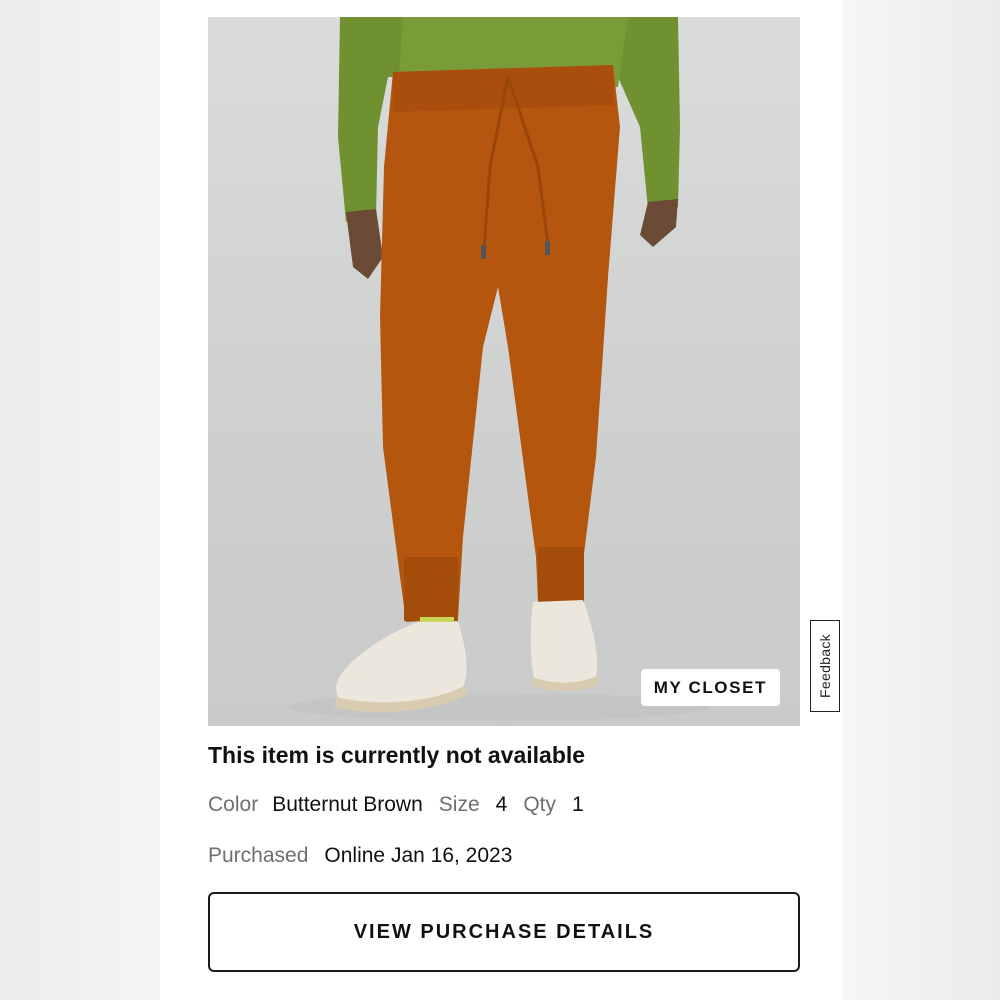 This screenshot has height=1000, width=1000. Describe the element at coordinates (397, 755) in the screenshot. I see `availability-status: This item is currently not available` at that location.